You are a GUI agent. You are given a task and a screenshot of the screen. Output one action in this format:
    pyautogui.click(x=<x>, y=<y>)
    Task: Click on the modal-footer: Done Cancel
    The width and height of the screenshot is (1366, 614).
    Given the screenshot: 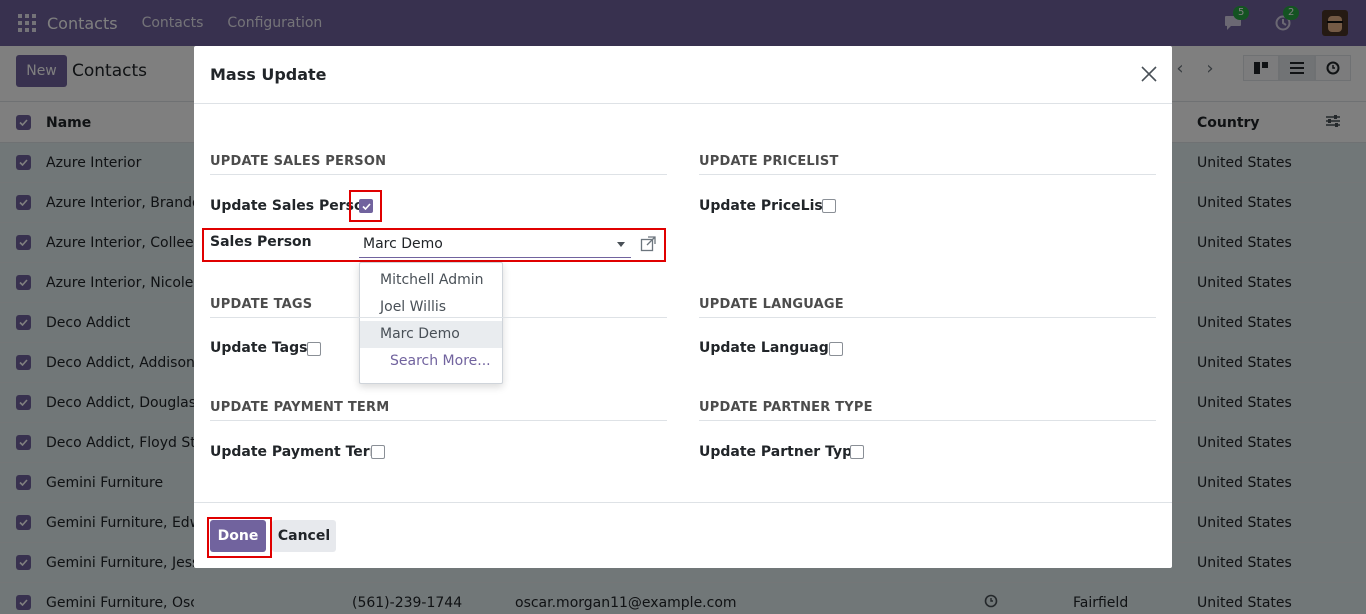 What is the action you would take?
    pyautogui.click(x=683, y=535)
    